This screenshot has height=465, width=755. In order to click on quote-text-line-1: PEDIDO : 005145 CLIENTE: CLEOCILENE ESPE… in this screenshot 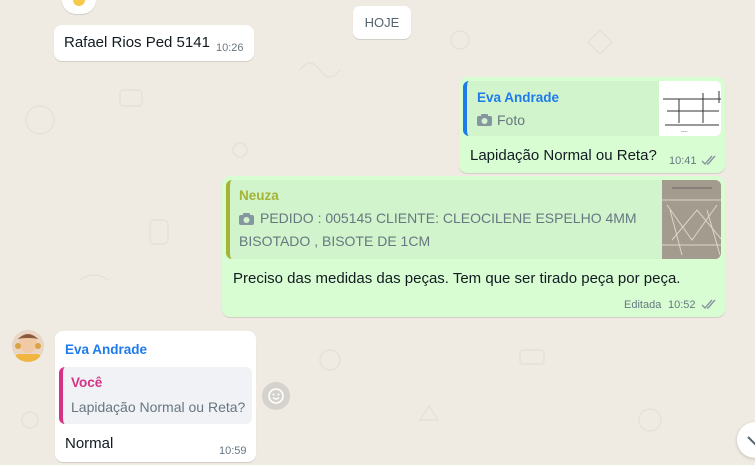, I will do `click(448, 218)`.